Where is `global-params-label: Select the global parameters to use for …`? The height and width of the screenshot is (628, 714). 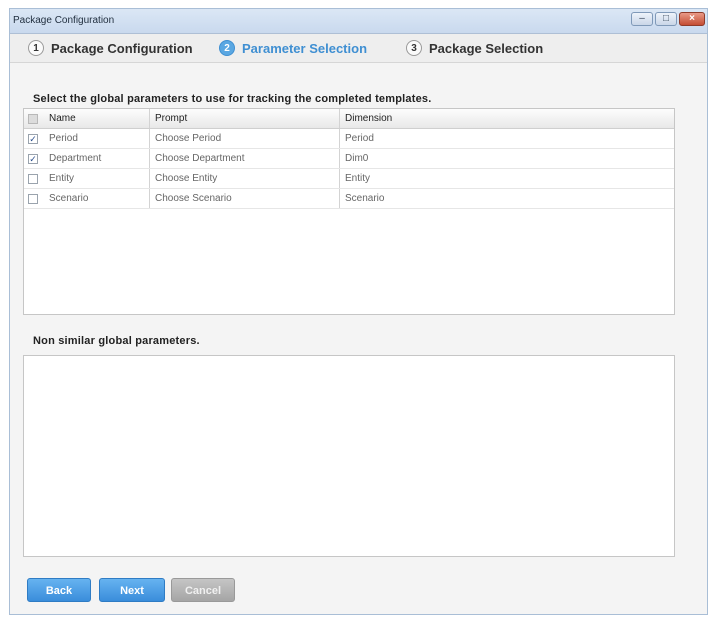
global-params-label: Select the global parameters to use for … is located at coordinates (232, 99).